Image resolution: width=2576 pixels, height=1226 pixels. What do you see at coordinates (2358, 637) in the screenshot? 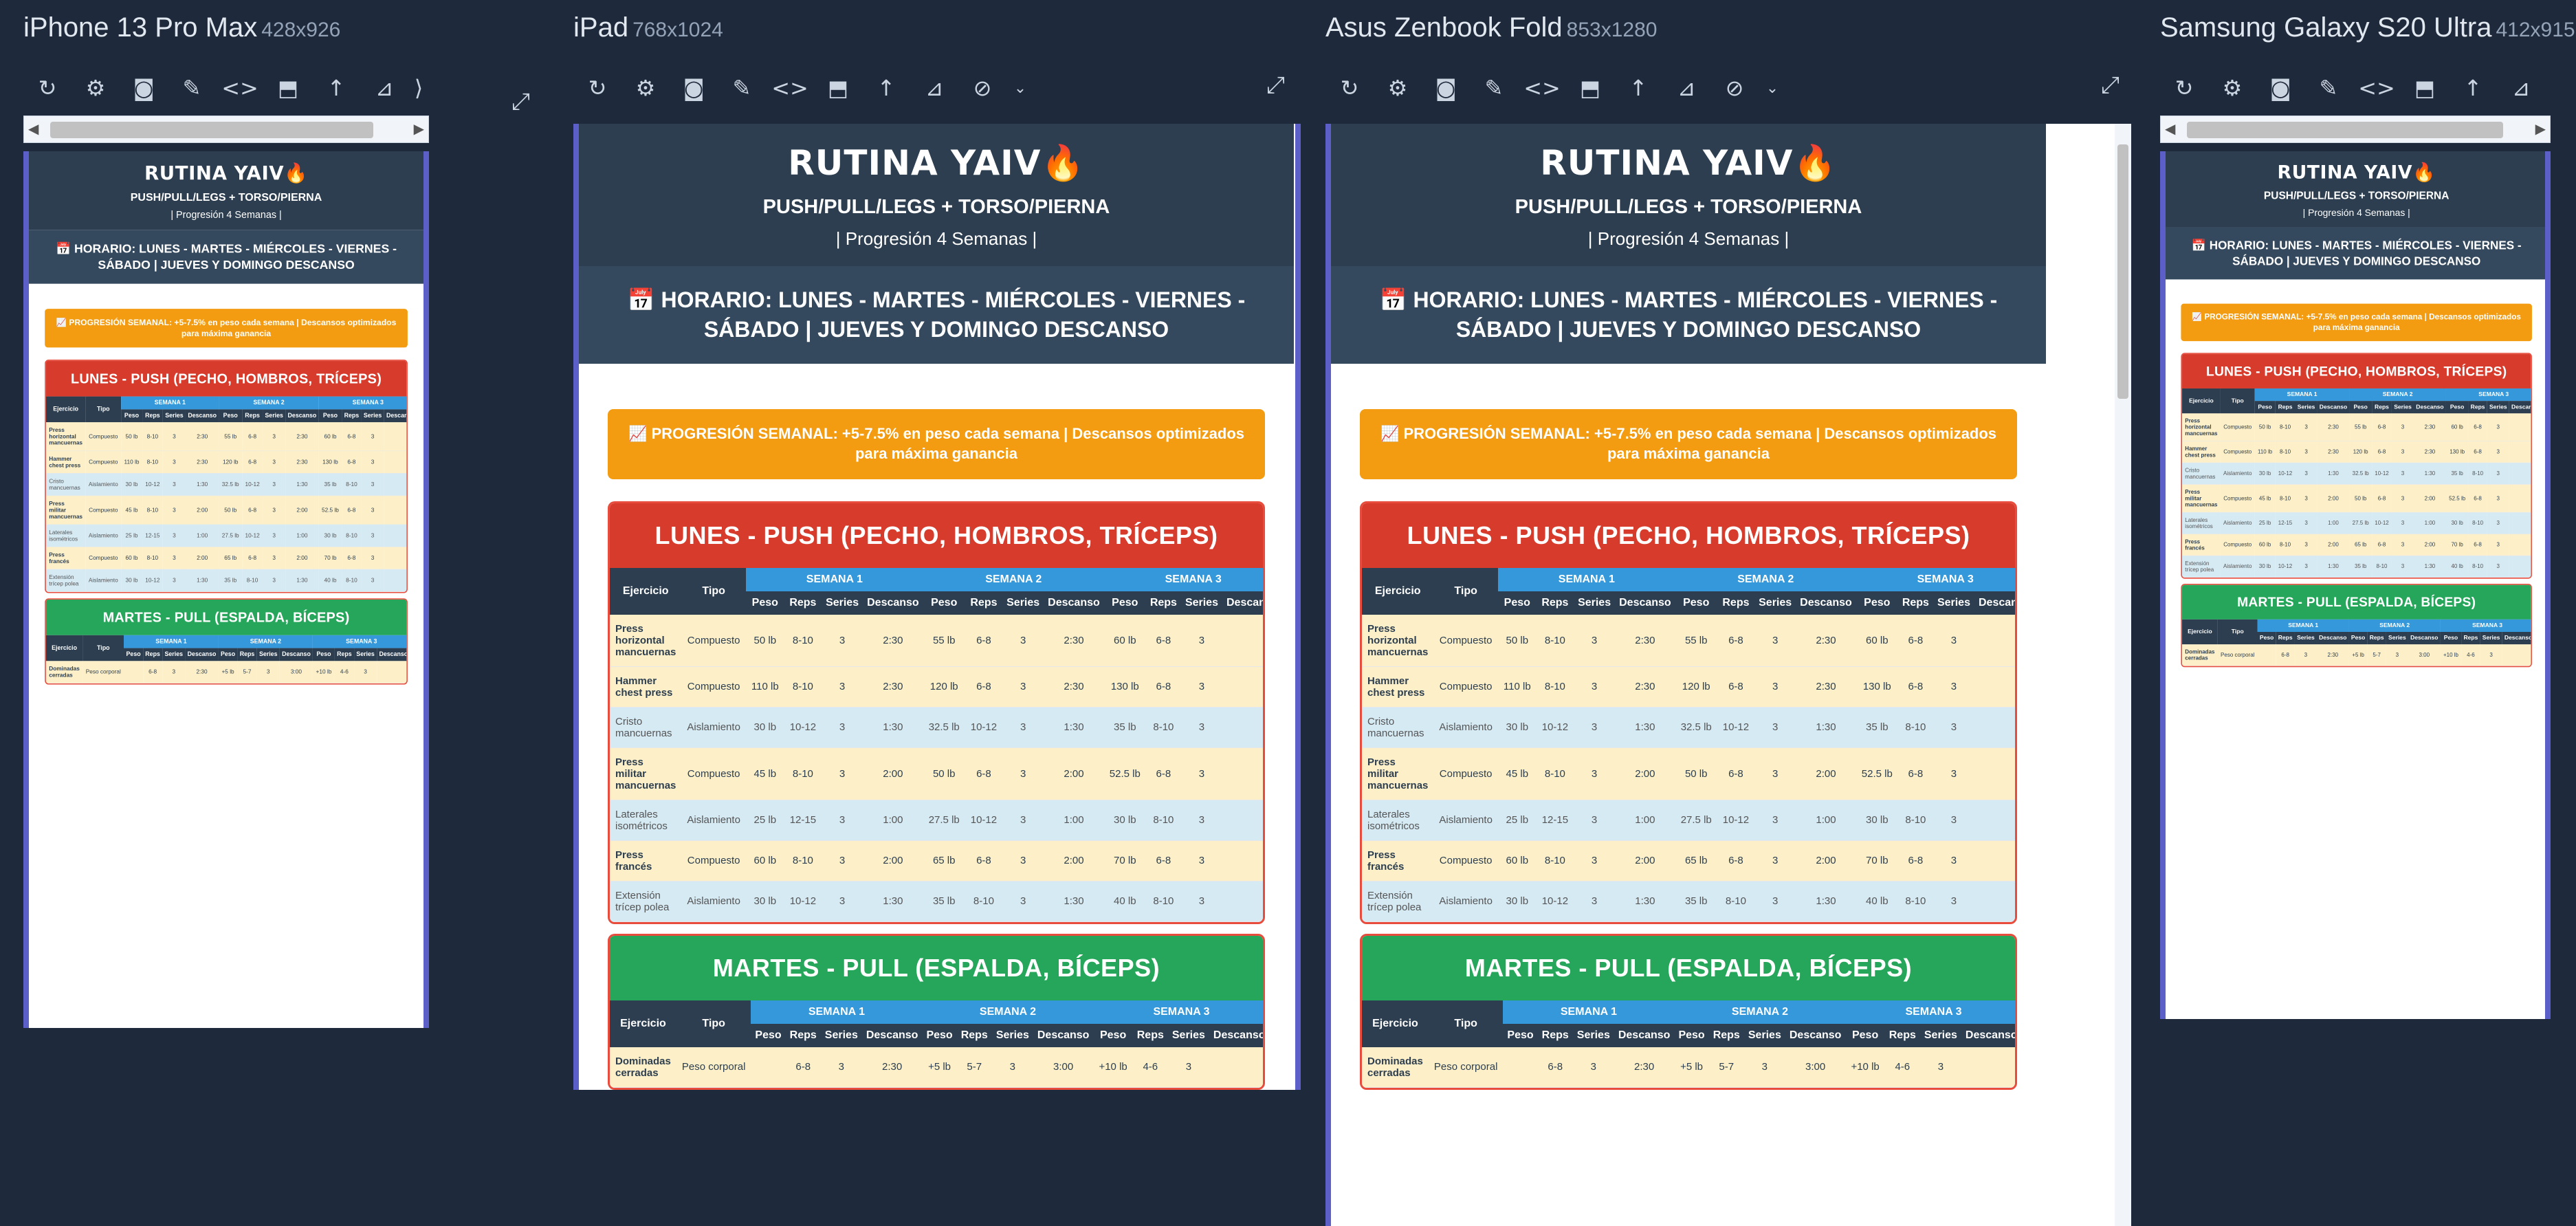
I see `subheader-peso: Peso` at bounding box center [2358, 637].